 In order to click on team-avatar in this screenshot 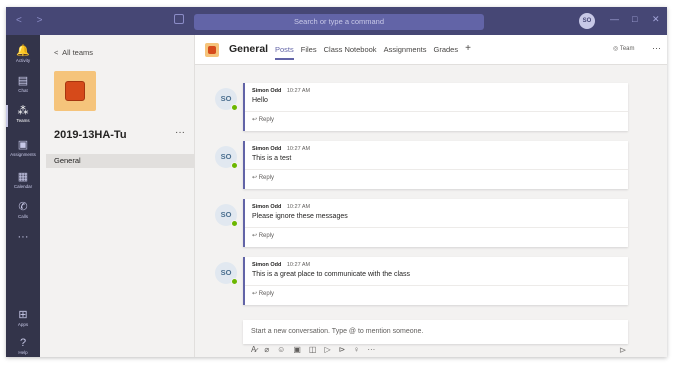, I will do `click(75, 91)`.